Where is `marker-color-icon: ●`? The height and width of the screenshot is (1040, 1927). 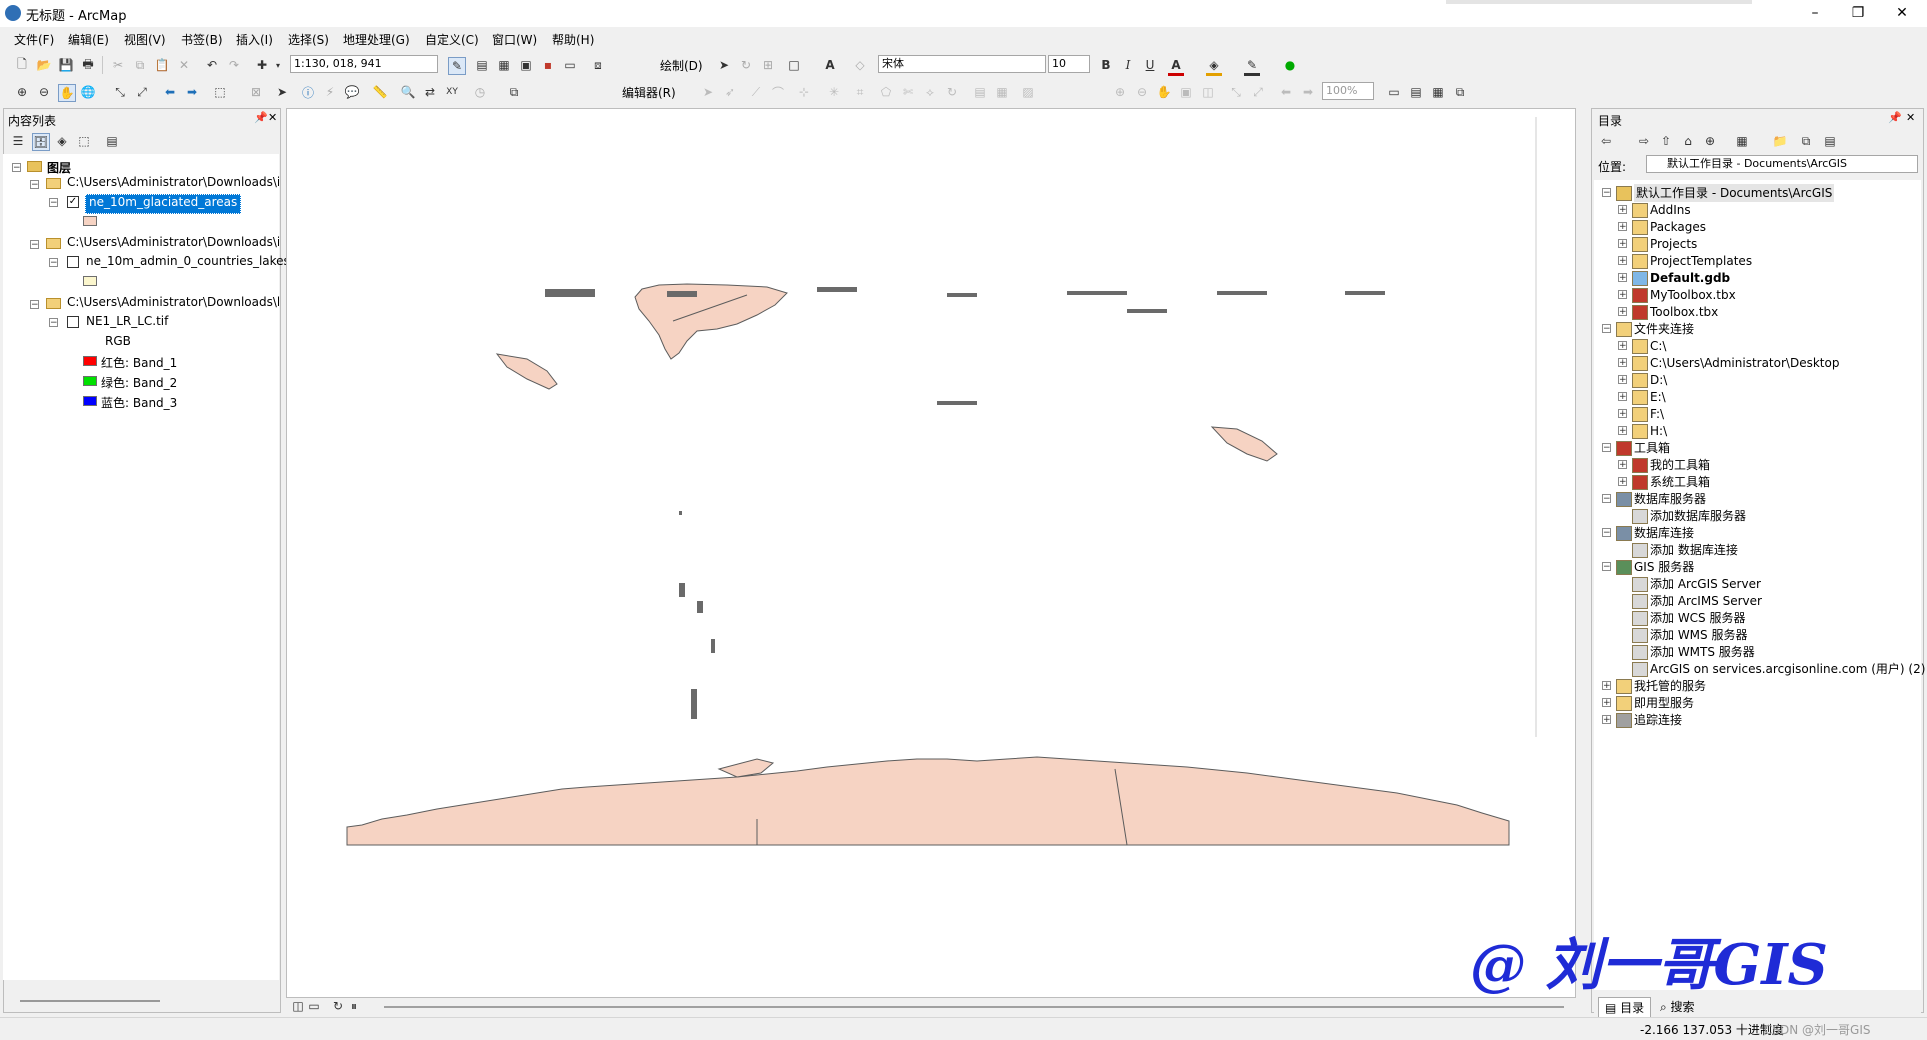 marker-color-icon: ● is located at coordinates (1290, 65).